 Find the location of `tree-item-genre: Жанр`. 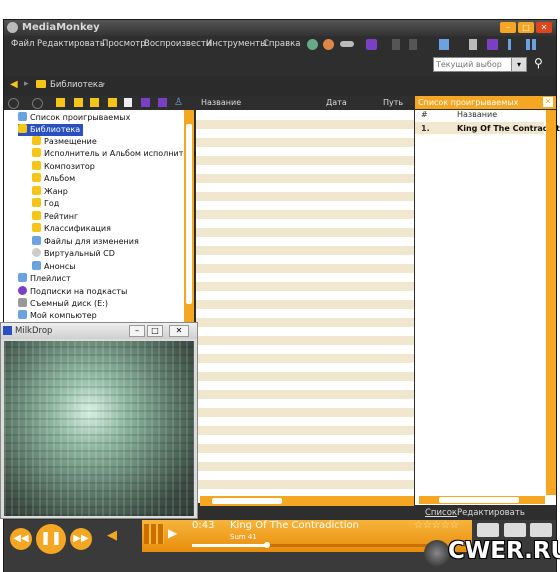

tree-item-genre: Жанр is located at coordinates (50, 192).